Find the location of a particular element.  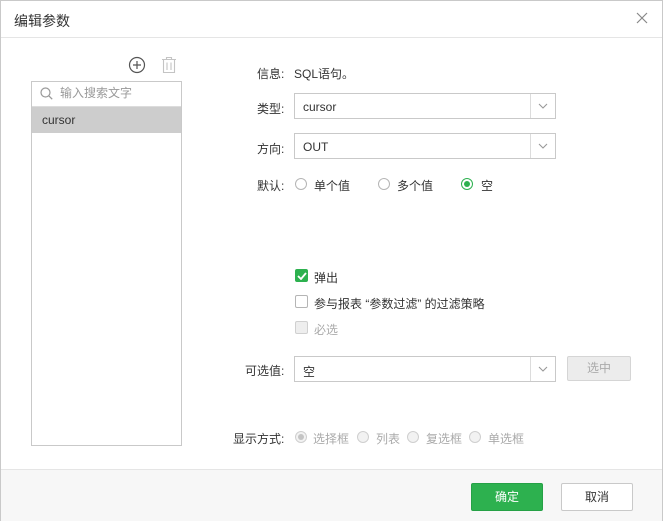

type-select: cursor is located at coordinates (425, 106).